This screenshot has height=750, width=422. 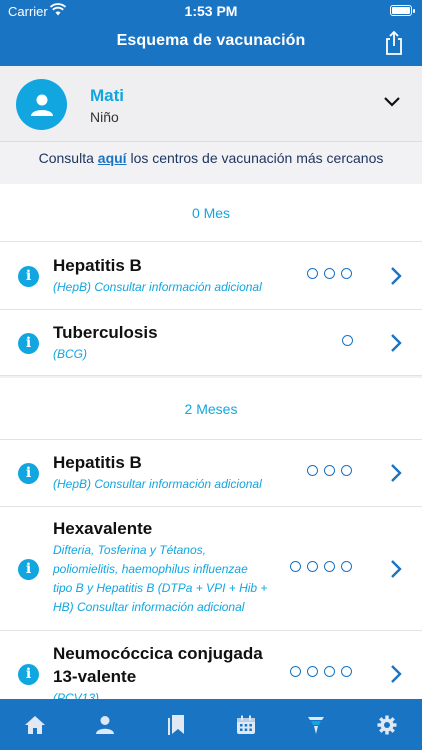 I want to click on vaccine-description: (BCG), so click(x=70, y=354).